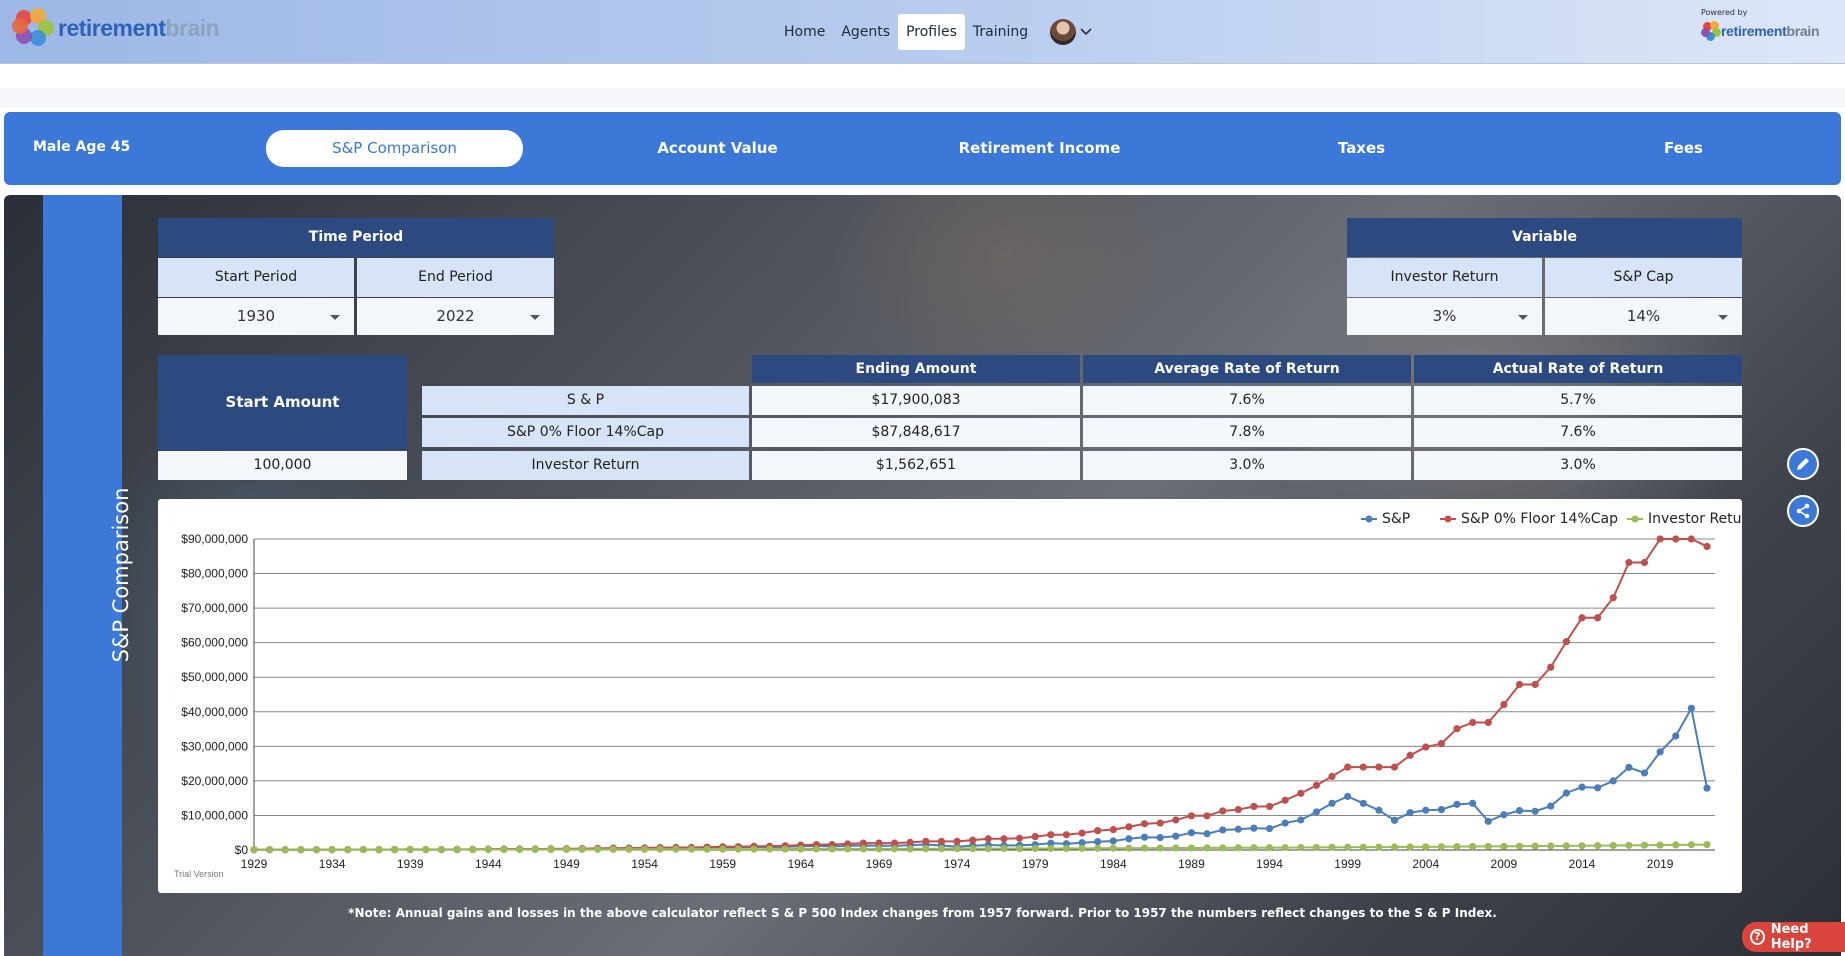 This screenshot has width=1845, height=956. What do you see at coordinates (254, 864) in the screenshot?
I see `x-tick-label: 1929` at bounding box center [254, 864].